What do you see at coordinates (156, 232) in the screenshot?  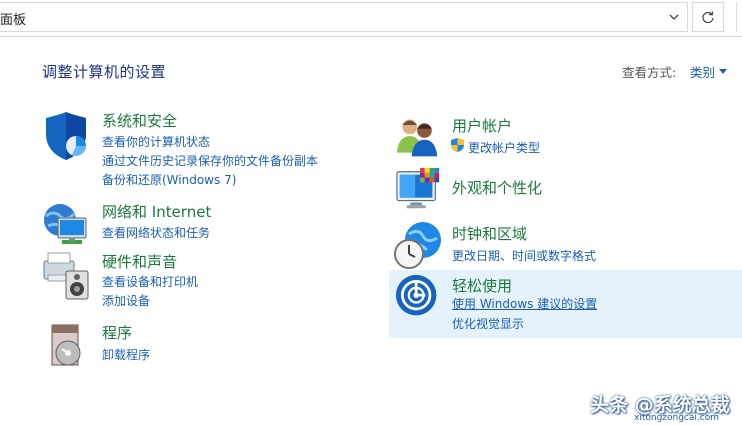 I see `link-view-network-status: 查看网络状态和任务` at bounding box center [156, 232].